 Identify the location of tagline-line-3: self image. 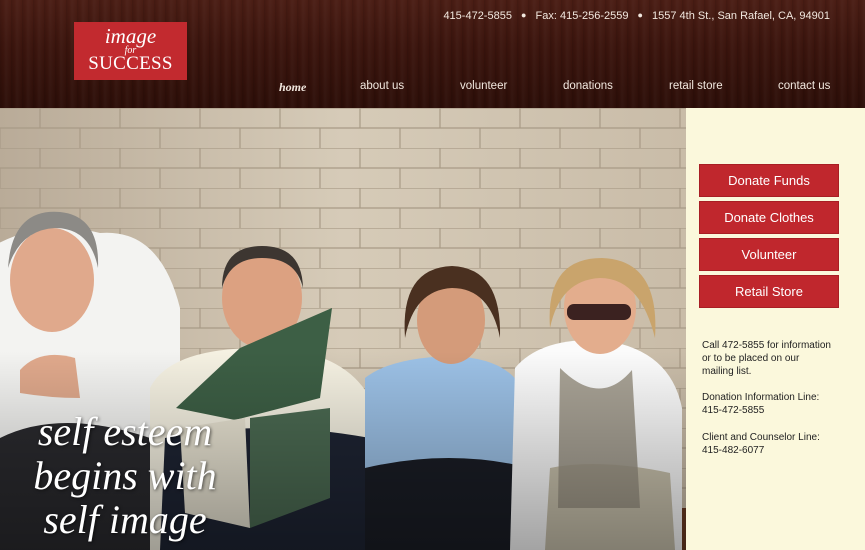
(125, 519).